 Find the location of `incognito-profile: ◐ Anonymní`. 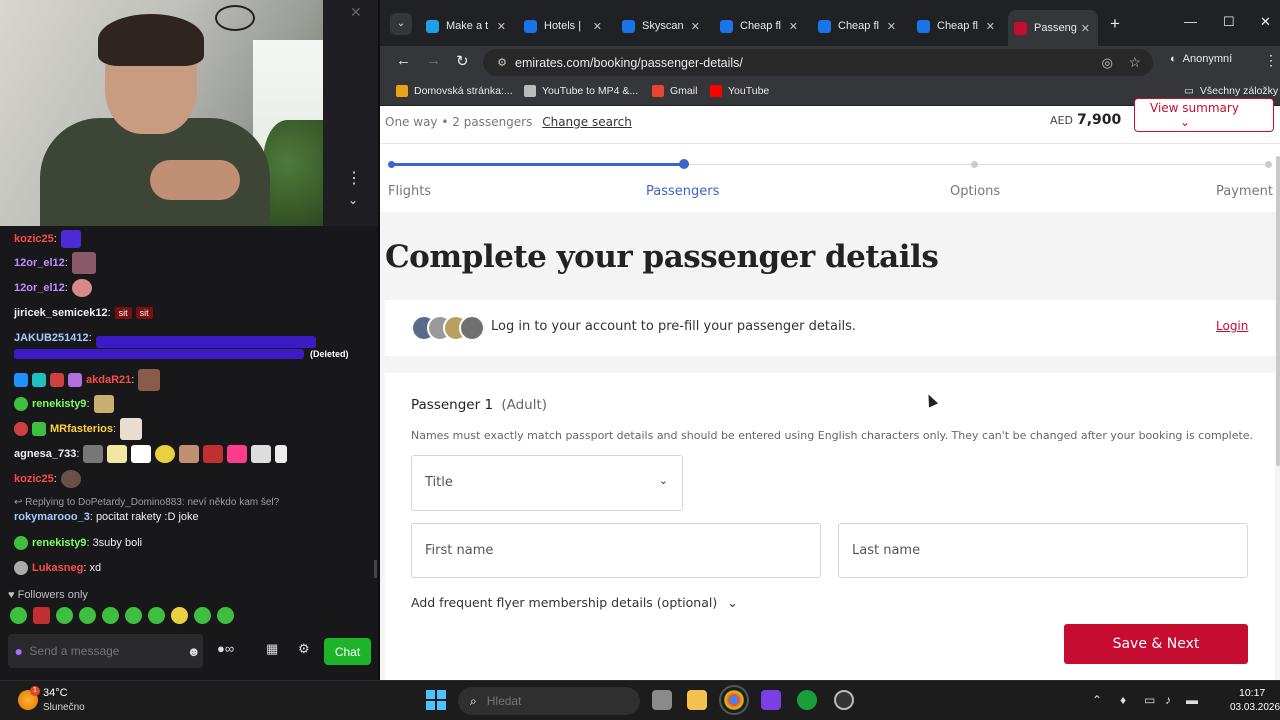

incognito-profile: ◐ Anonymní is located at coordinates (1201, 59).